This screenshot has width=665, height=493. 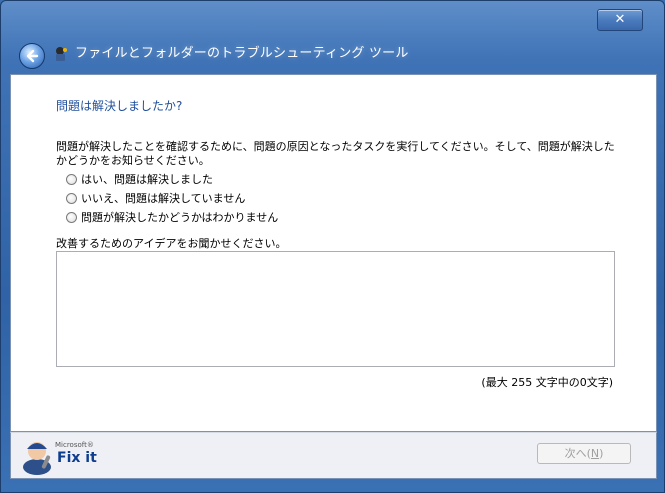 I want to click on option-label: 問題が解決したかどうかはわかりません, so click(x=180, y=217).